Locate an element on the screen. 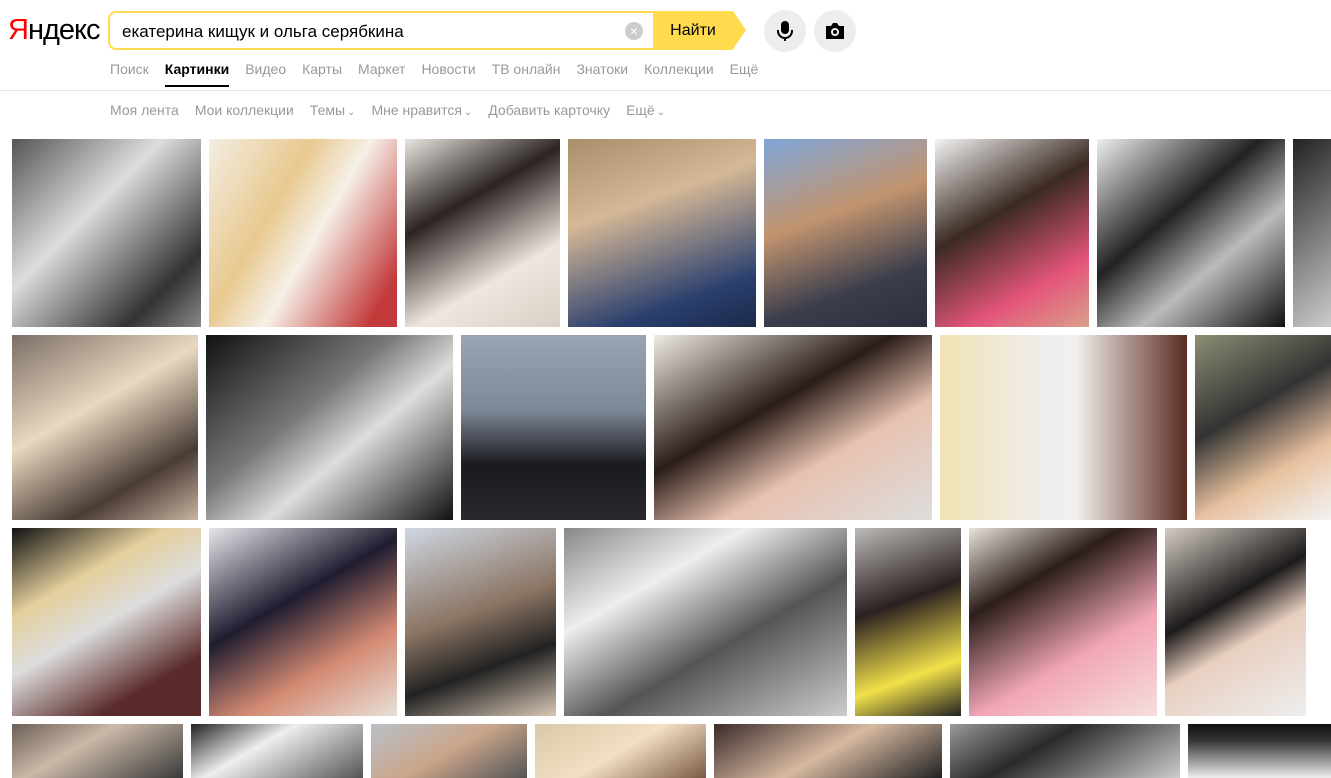 The height and width of the screenshot is (778, 1331). clear-search-button: × is located at coordinates (634, 31).